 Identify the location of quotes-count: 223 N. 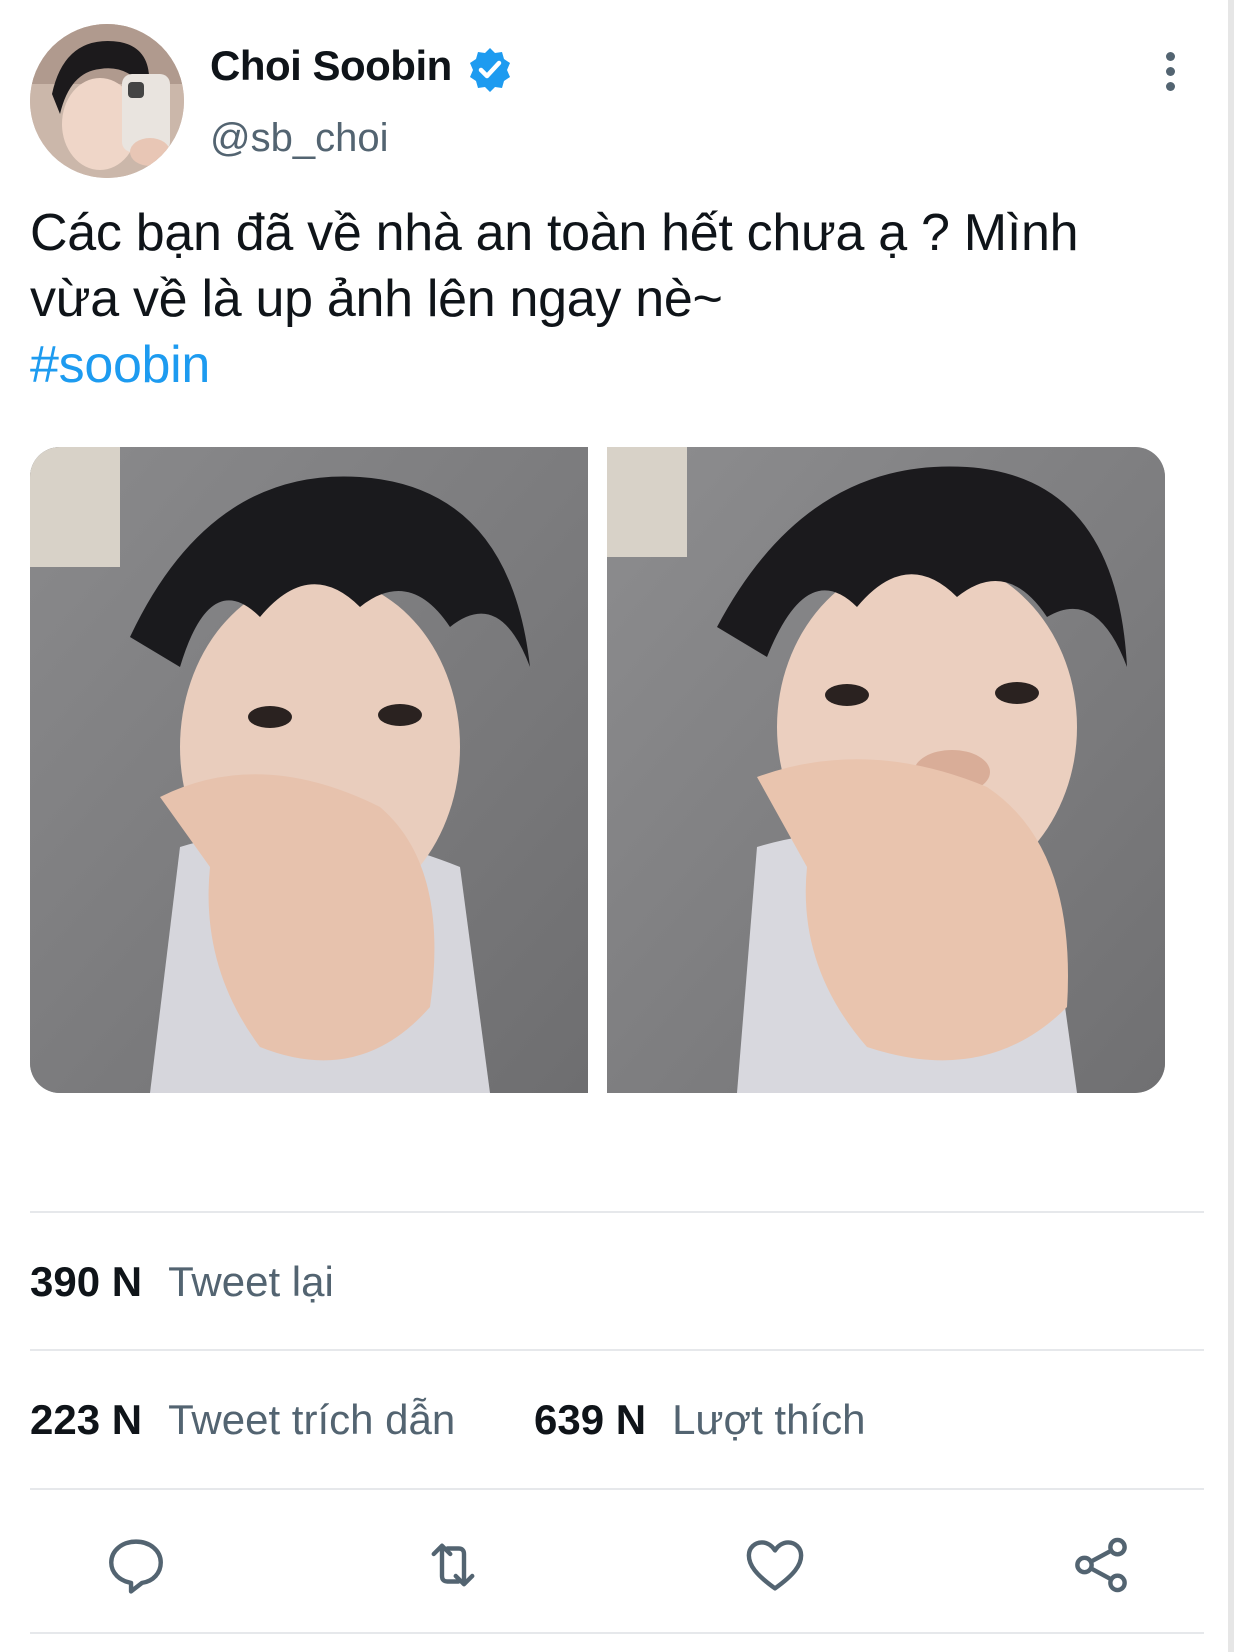
(86, 1419).